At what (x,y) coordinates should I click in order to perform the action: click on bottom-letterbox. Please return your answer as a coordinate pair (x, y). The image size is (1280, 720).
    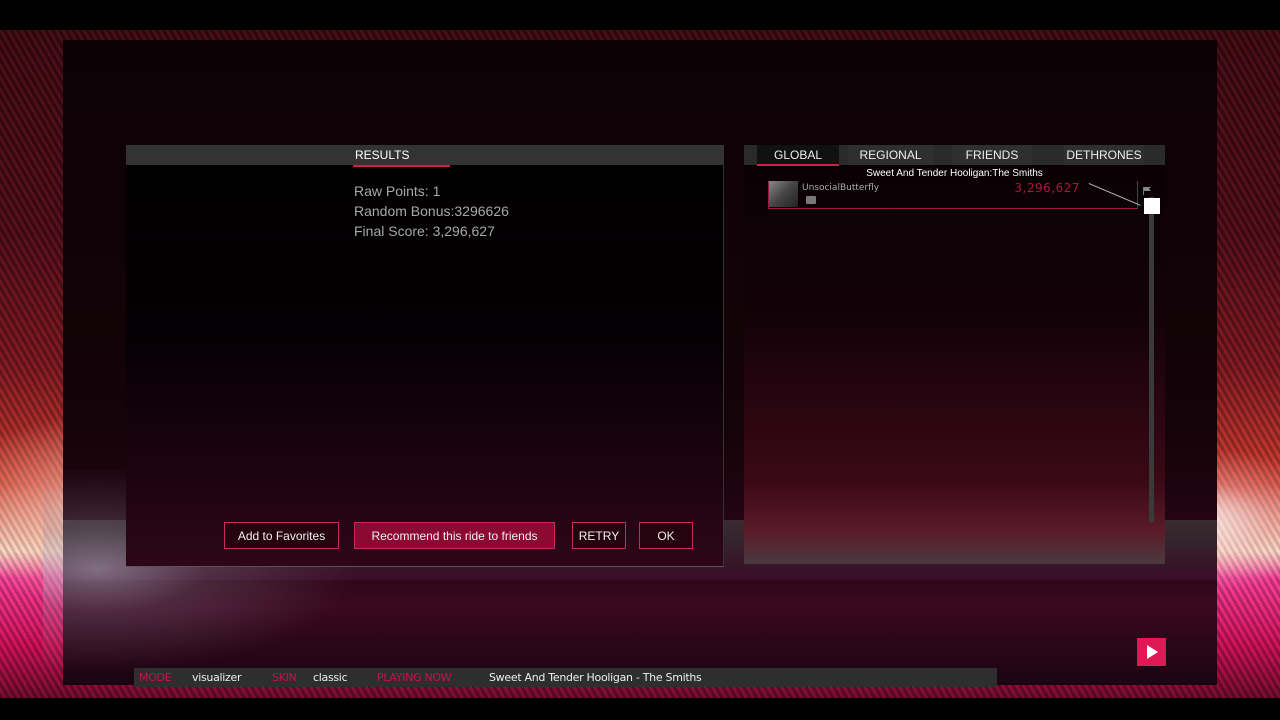
    Looking at the image, I should click on (640, 709).